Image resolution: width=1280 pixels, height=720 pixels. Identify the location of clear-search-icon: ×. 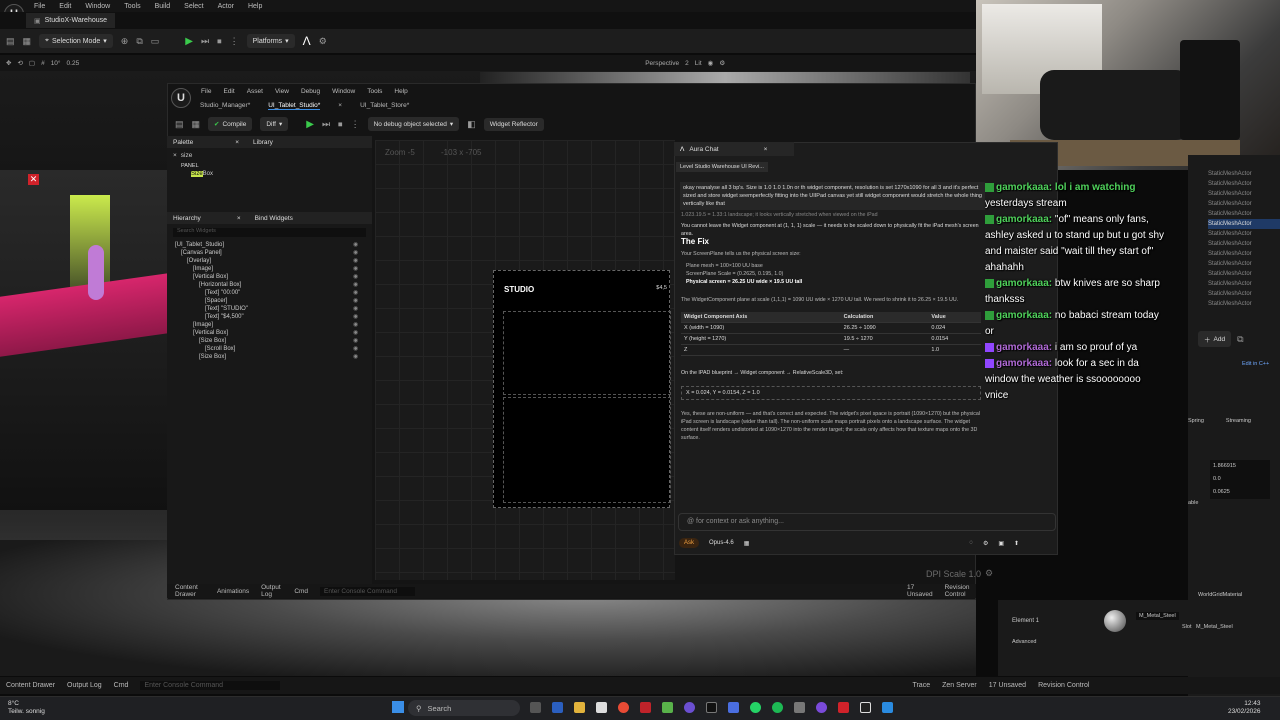
(175, 155).